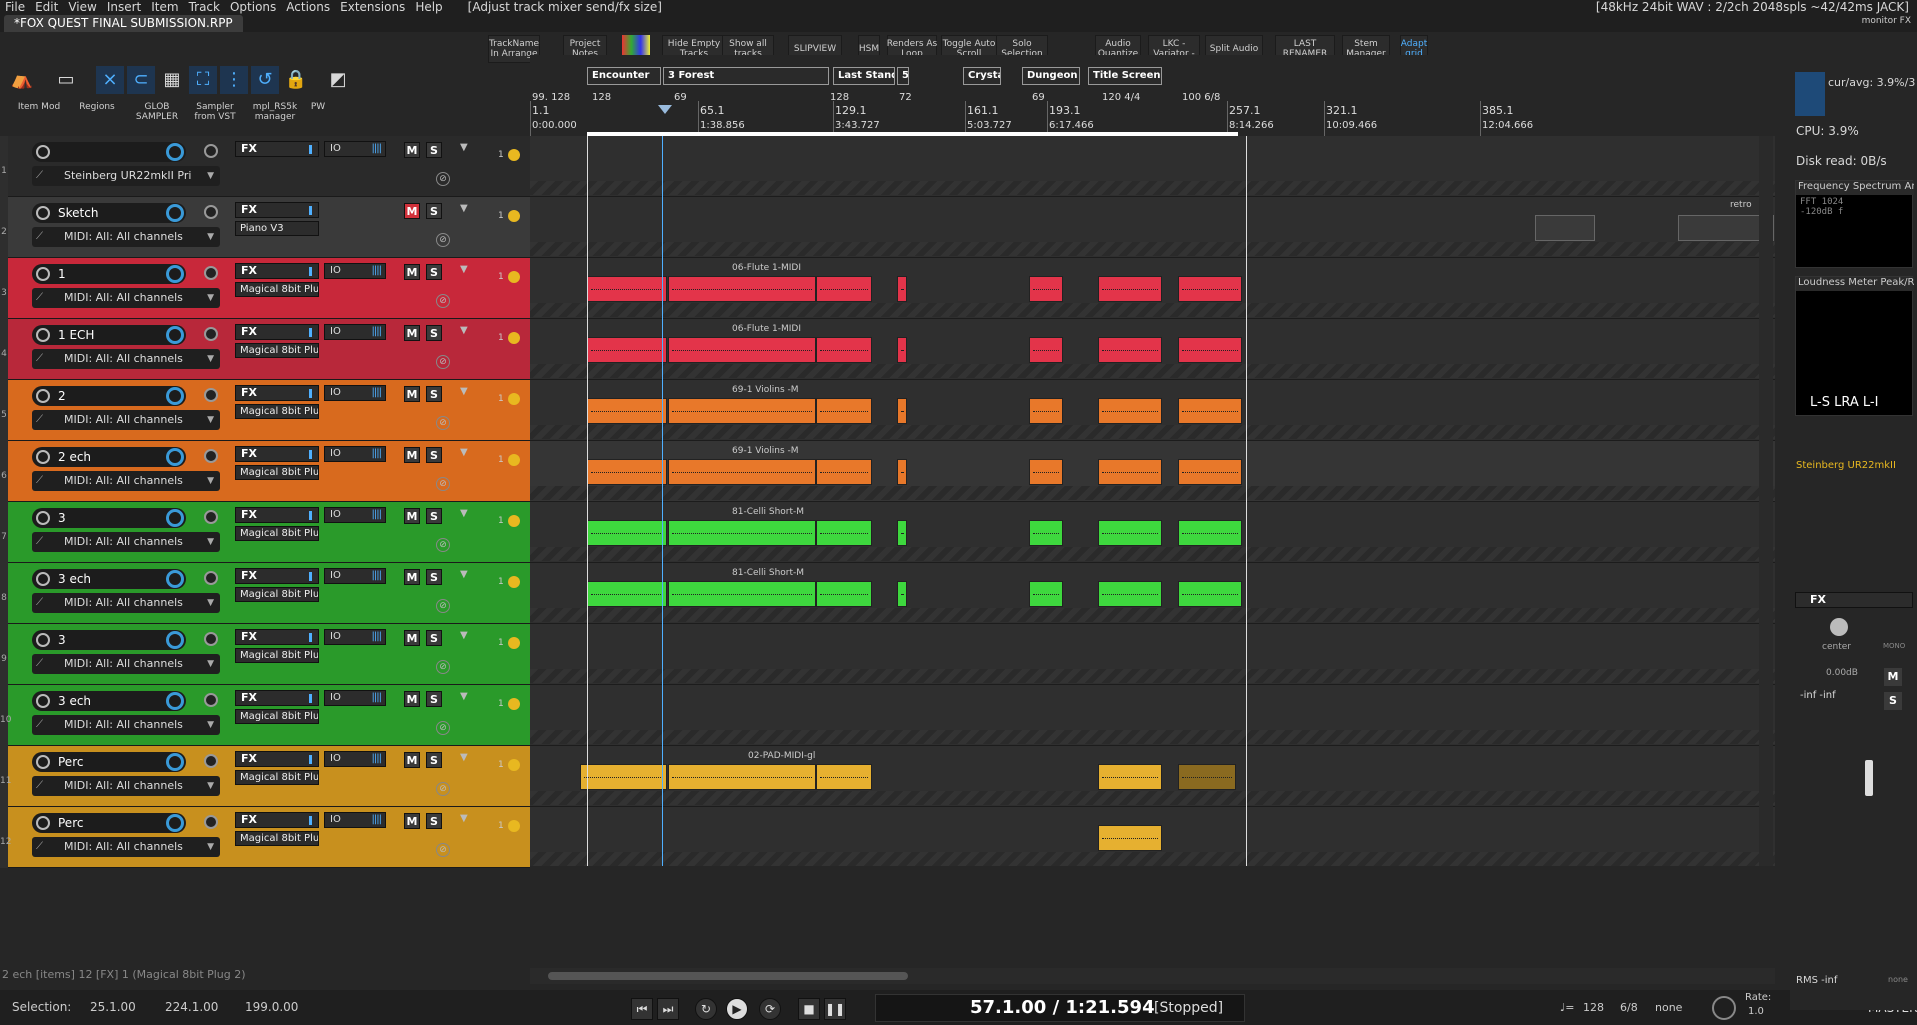 This screenshot has width=1917, height=1025. I want to click on vertical-scrollbar, so click(1766, 501).